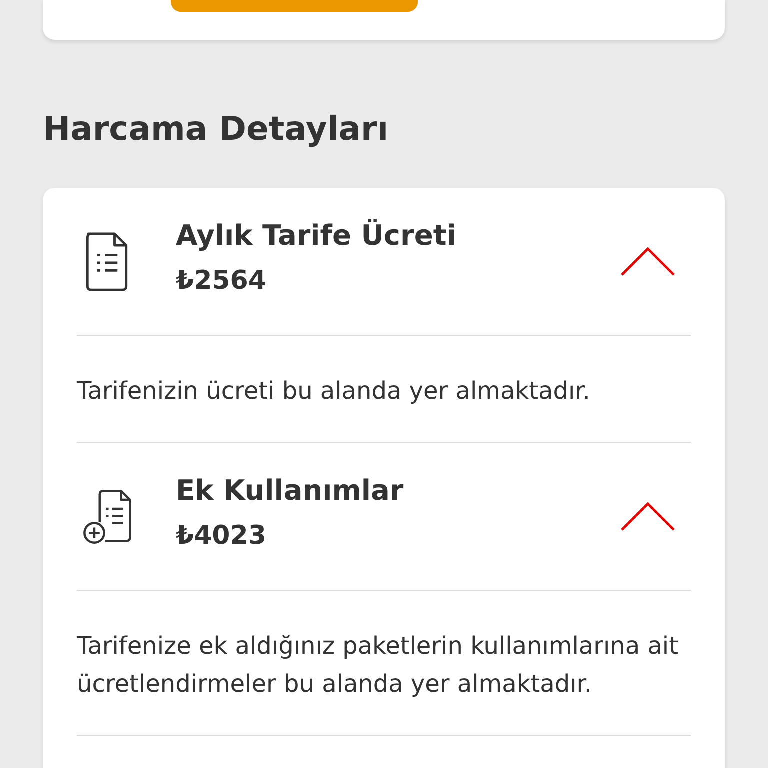 Image resolution: width=768 pixels, height=768 pixels. Describe the element at coordinates (378, 665) in the screenshot. I see `item-description: Tarifenize ek aldığınız paketlerin kullanımlarına ait ücretlendirmeler bu alanda yer almaktadır.` at that location.